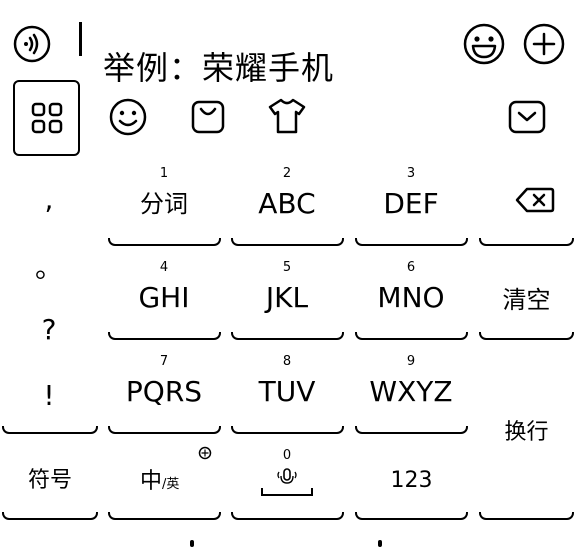  I want to click on punct-question-key: ?, so click(49, 330).